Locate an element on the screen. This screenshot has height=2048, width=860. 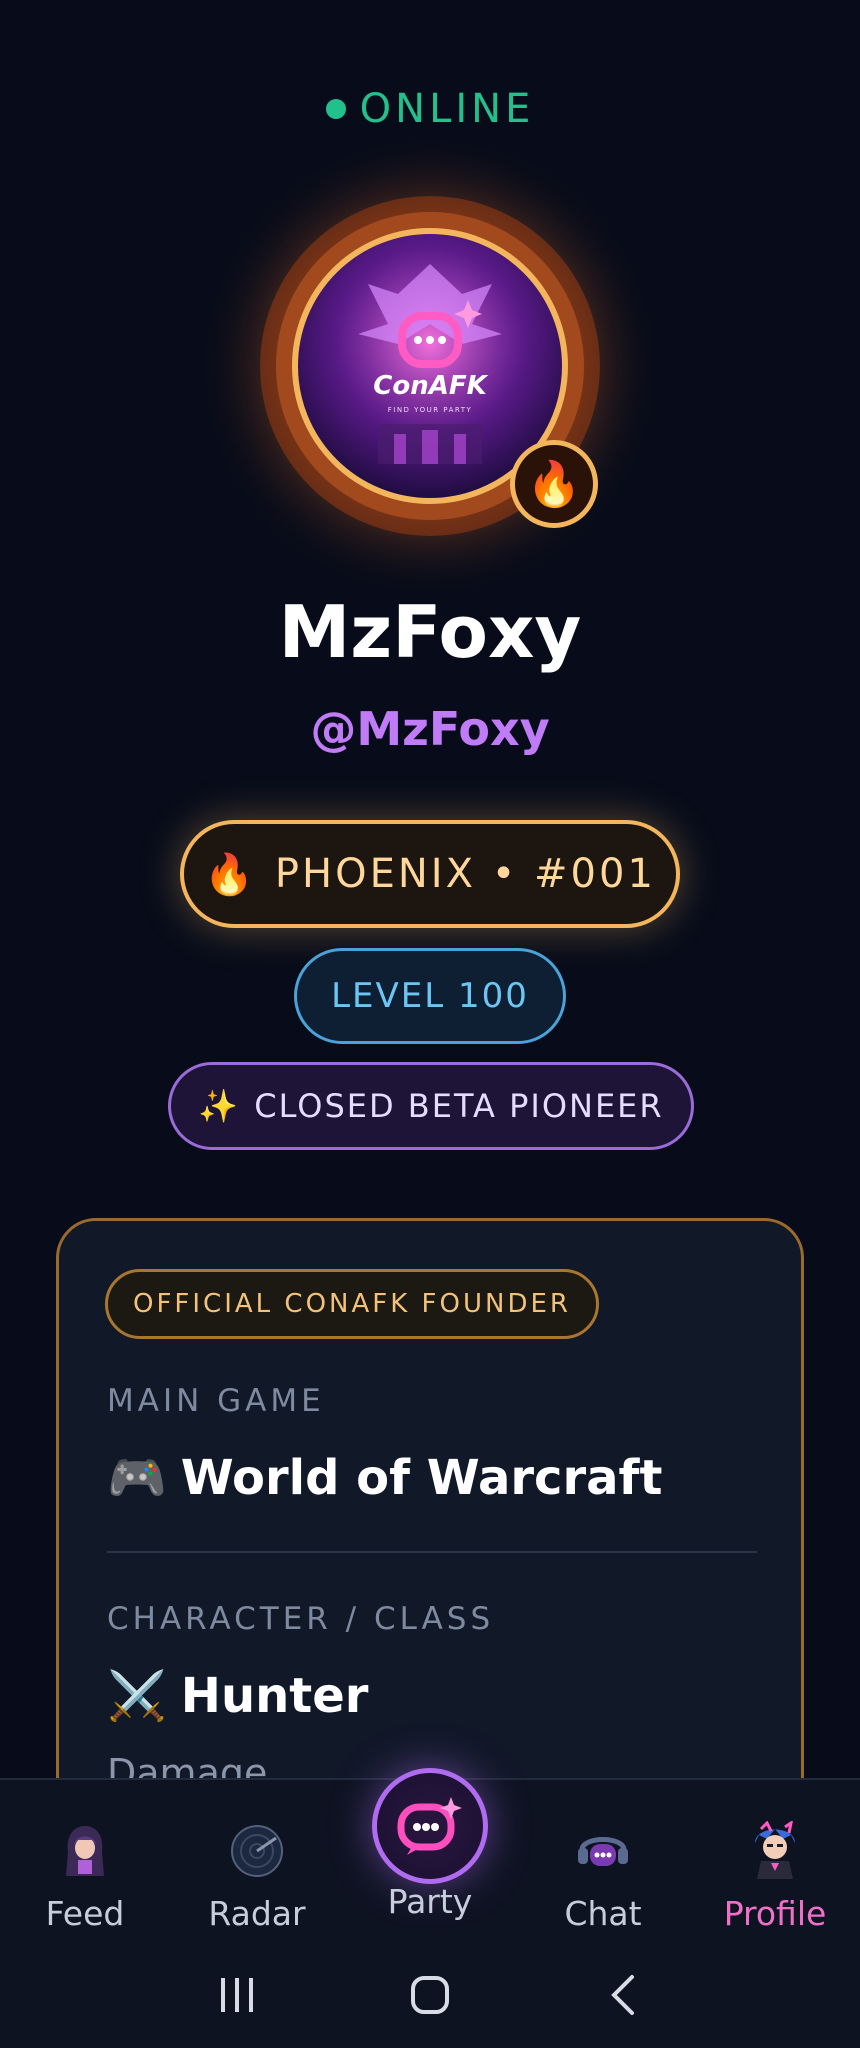
level-badge: LEVEL 100 is located at coordinates (430, 996).